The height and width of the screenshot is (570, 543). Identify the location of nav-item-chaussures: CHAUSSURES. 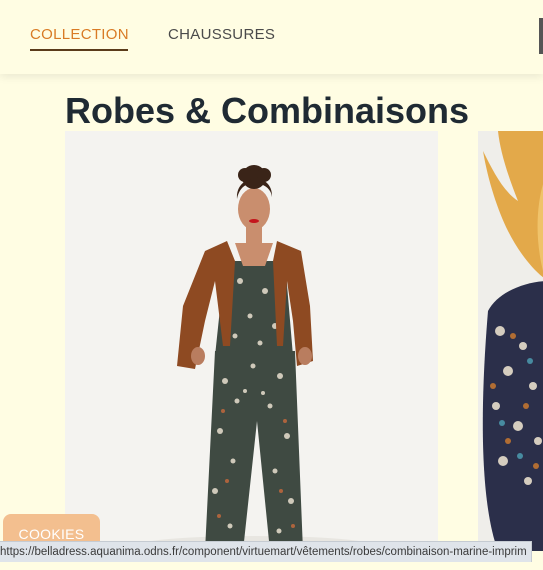
(221, 34).